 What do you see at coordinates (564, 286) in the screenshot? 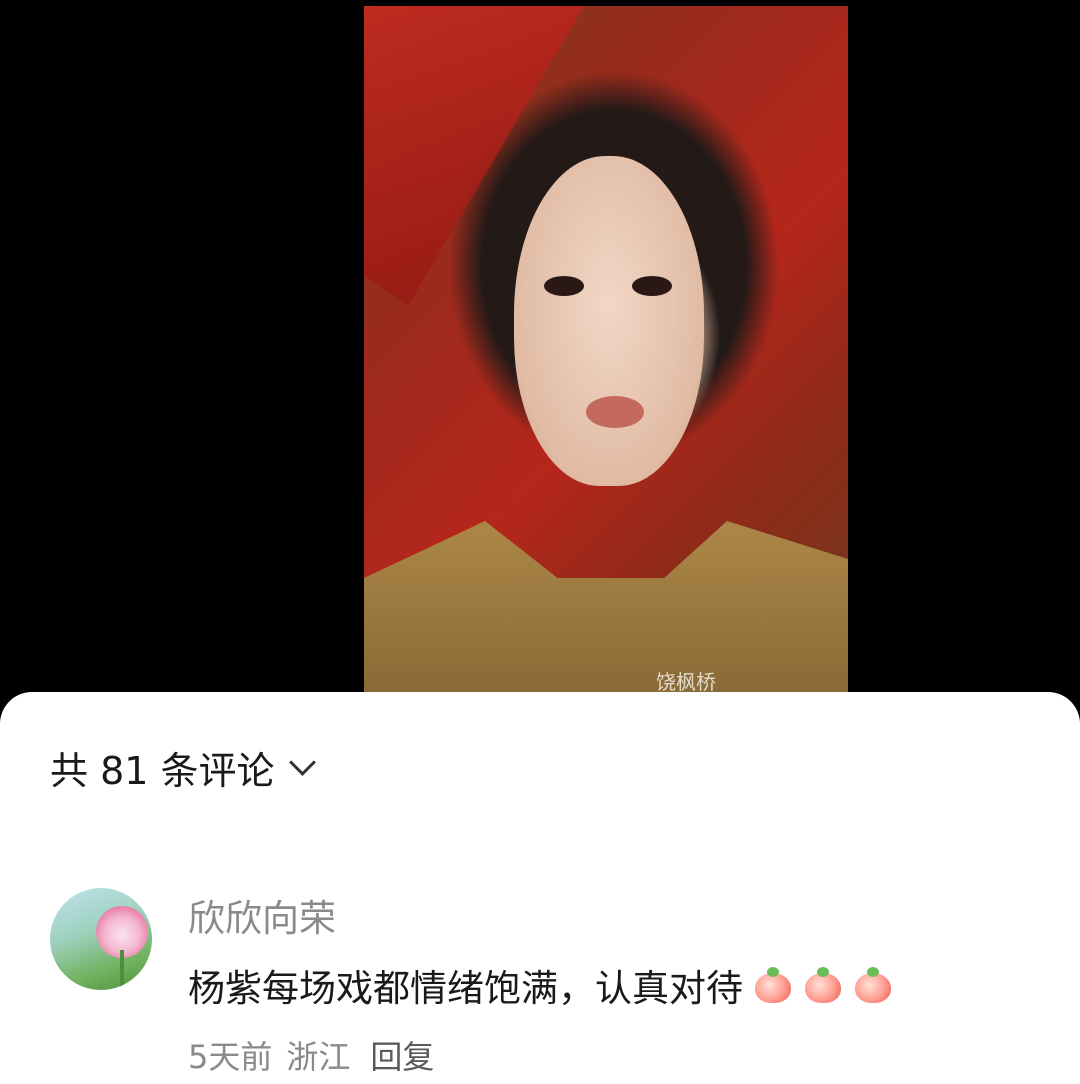
I see `left-eye` at bounding box center [564, 286].